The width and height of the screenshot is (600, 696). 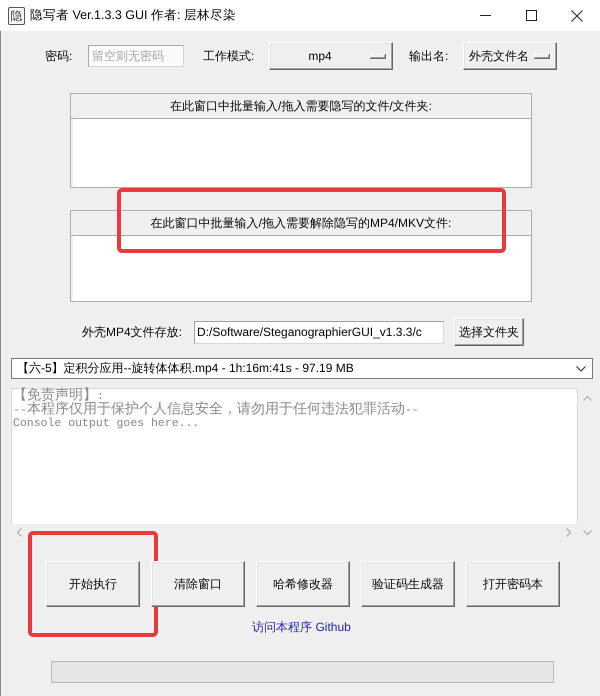 What do you see at coordinates (489, 332) in the screenshot?
I see `choose-folder-button: 选择文件夹` at bounding box center [489, 332].